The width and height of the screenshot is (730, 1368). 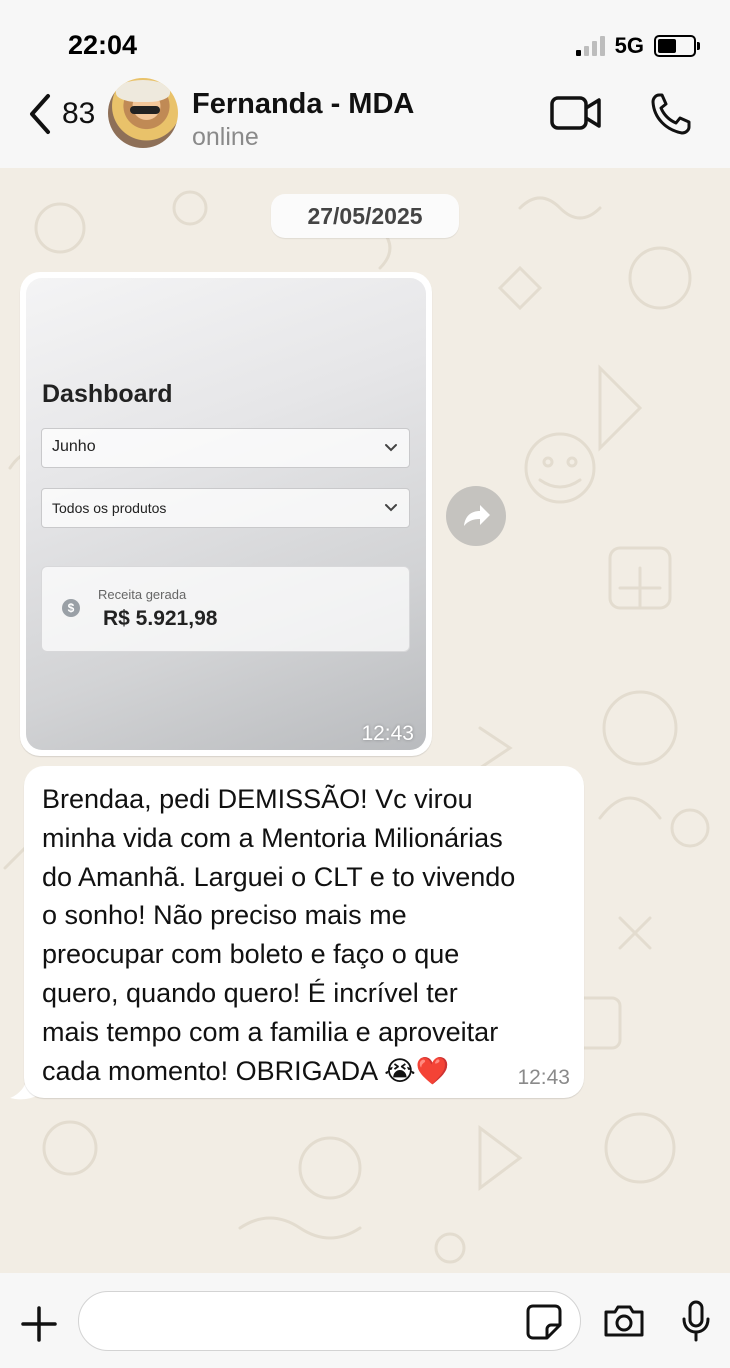 I want to click on sticker-icon, so click(x=544, y=1322).